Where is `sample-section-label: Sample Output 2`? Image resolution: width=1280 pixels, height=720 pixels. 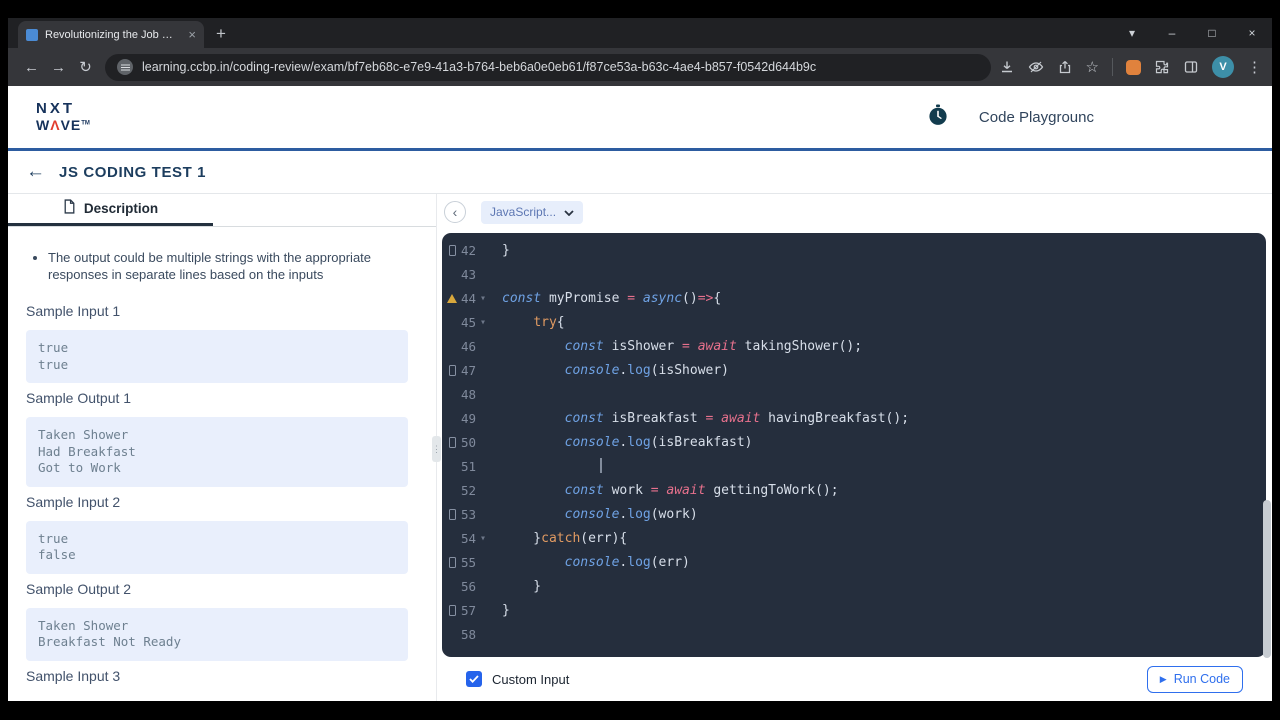 sample-section-label: Sample Output 2 is located at coordinates (79, 588).